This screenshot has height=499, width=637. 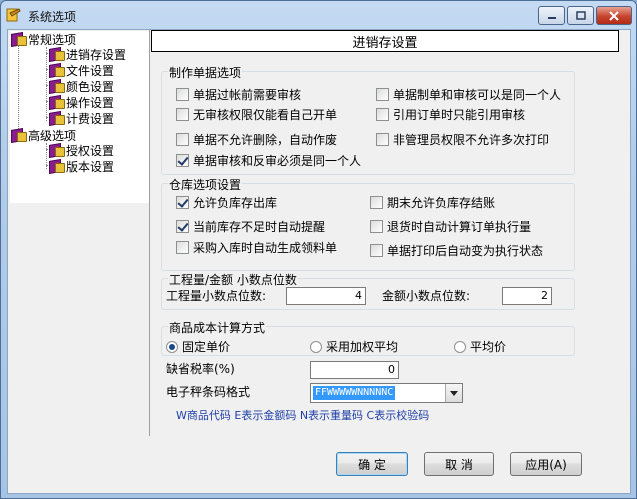 I want to click on option-return-calc-order: 退货时自动计算订单执行量, so click(x=450, y=226).